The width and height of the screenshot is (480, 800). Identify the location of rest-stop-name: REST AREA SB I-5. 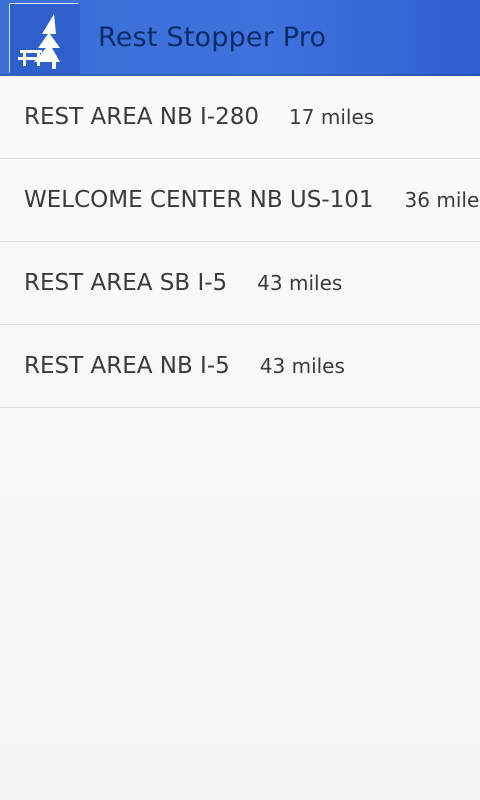
(126, 283).